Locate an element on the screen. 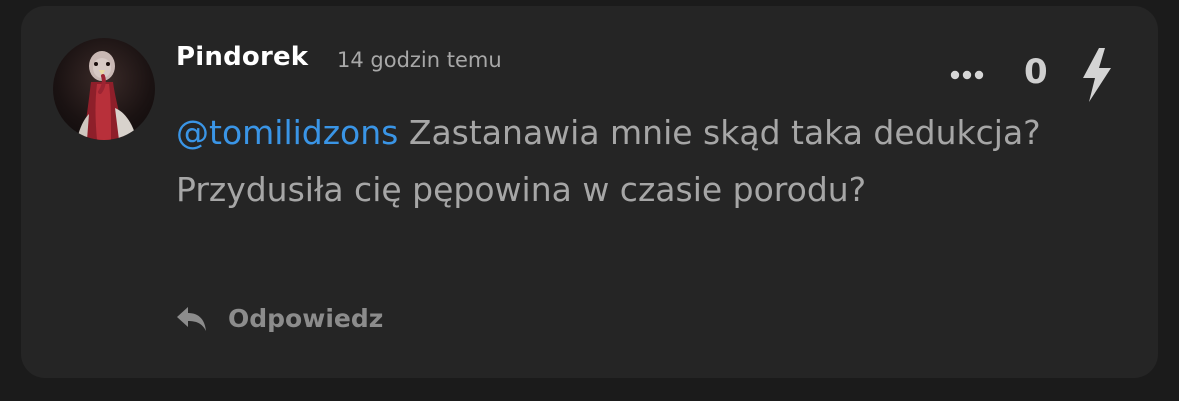 This screenshot has height=401, width=1179. vote-button is located at coordinates (1096, 75).